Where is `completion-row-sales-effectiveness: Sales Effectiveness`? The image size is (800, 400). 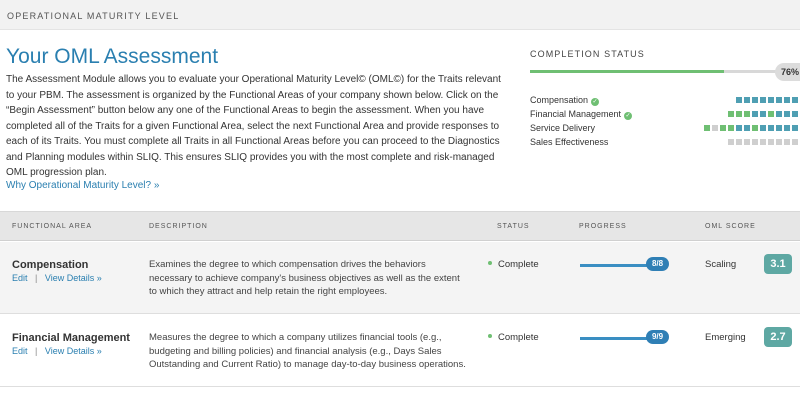 completion-row-sales-effectiveness: Sales Effectiveness is located at coordinates (665, 142).